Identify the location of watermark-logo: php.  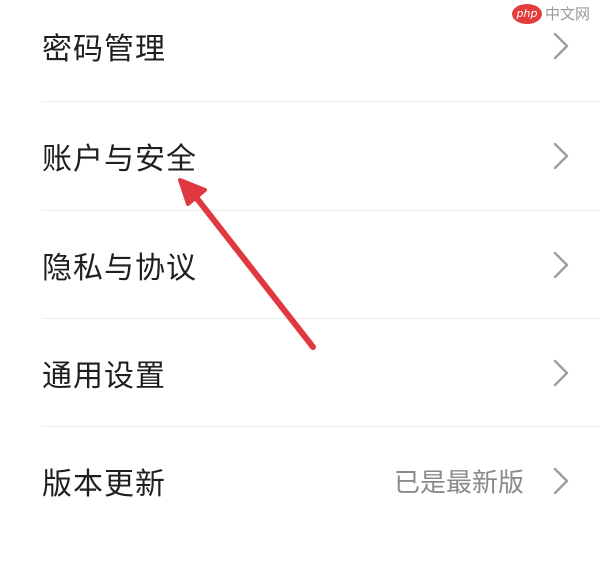
(527, 14).